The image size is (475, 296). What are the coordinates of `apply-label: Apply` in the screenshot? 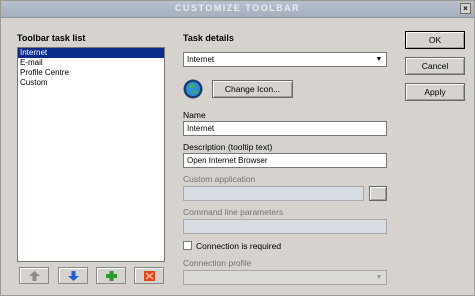 It's located at (435, 92).